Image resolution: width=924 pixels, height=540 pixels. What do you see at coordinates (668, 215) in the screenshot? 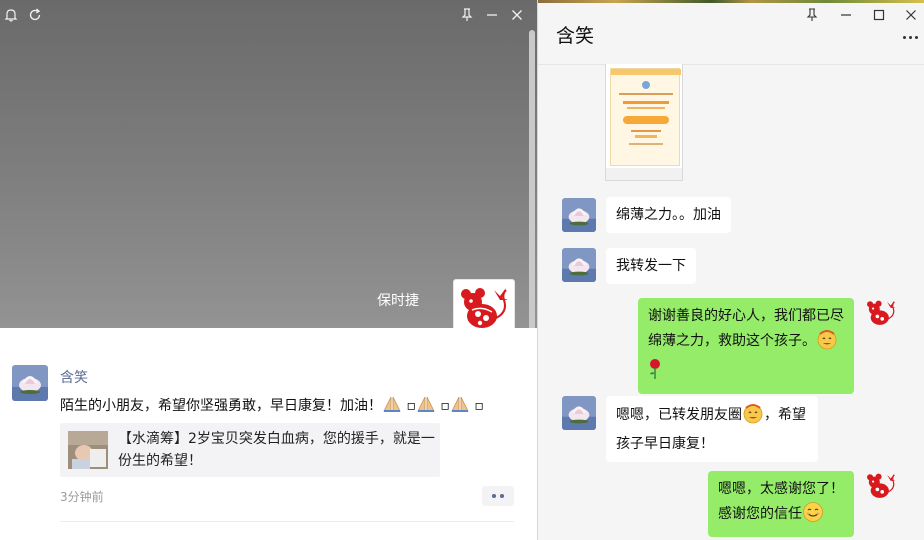
I see `incoming-message-bubble: 绵薄之力。。加油` at bounding box center [668, 215].